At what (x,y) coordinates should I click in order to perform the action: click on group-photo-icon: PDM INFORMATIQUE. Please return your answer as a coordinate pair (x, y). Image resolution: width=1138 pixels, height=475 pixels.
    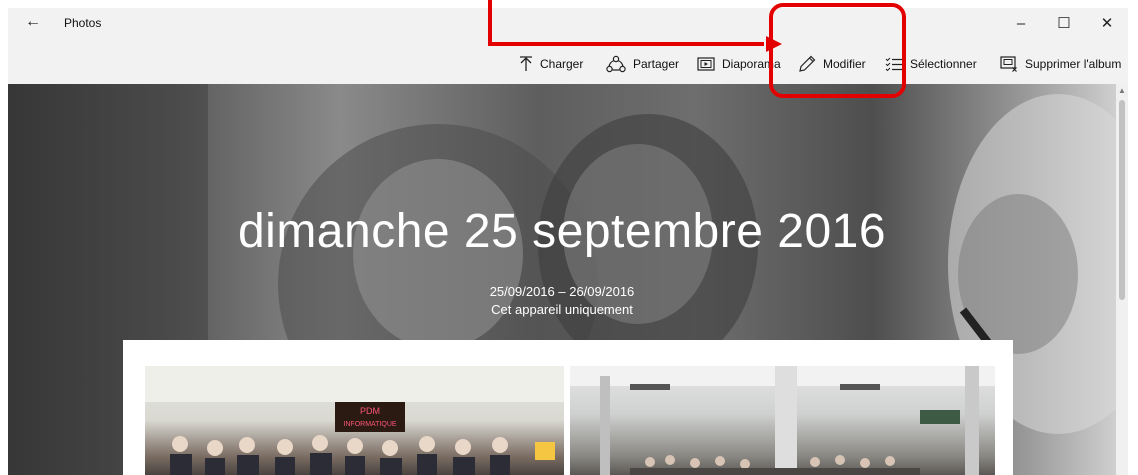
    Looking at the image, I should click on (354, 420).